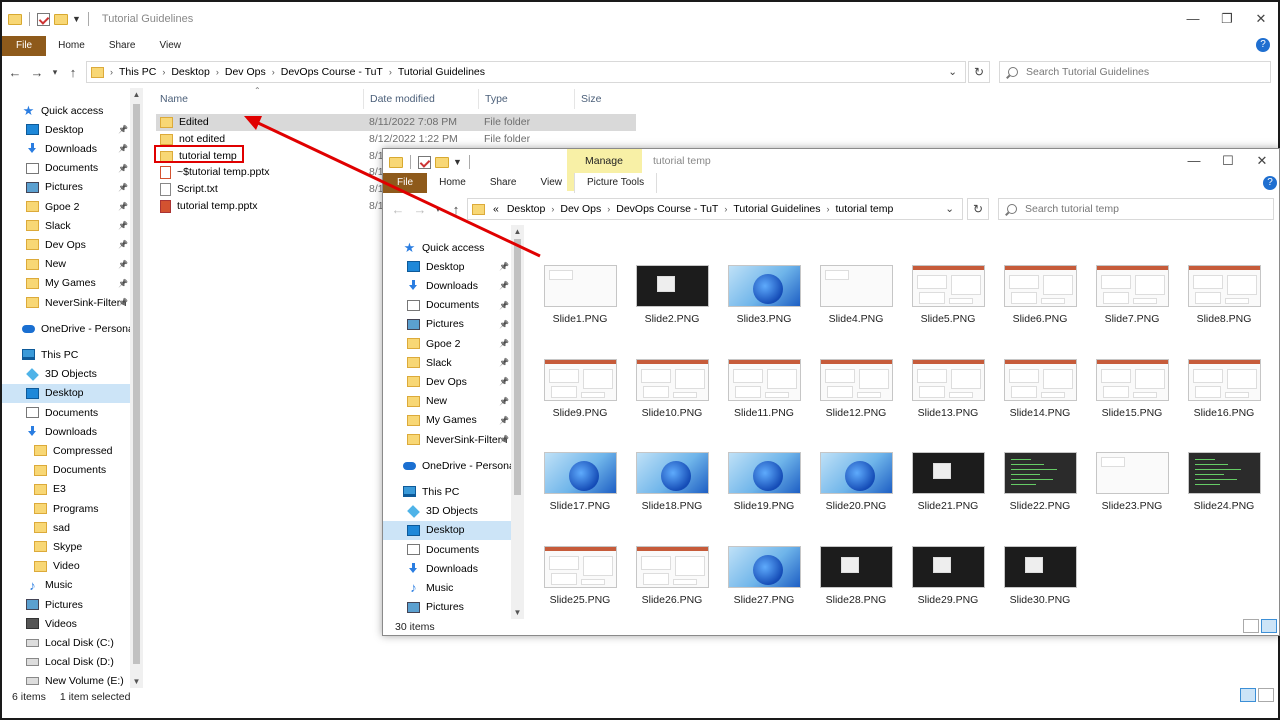 Image resolution: width=1280 pixels, height=720 pixels. What do you see at coordinates (398, 189) in the screenshot?
I see `annotation-arrow-line` at bounding box center [398, 189].